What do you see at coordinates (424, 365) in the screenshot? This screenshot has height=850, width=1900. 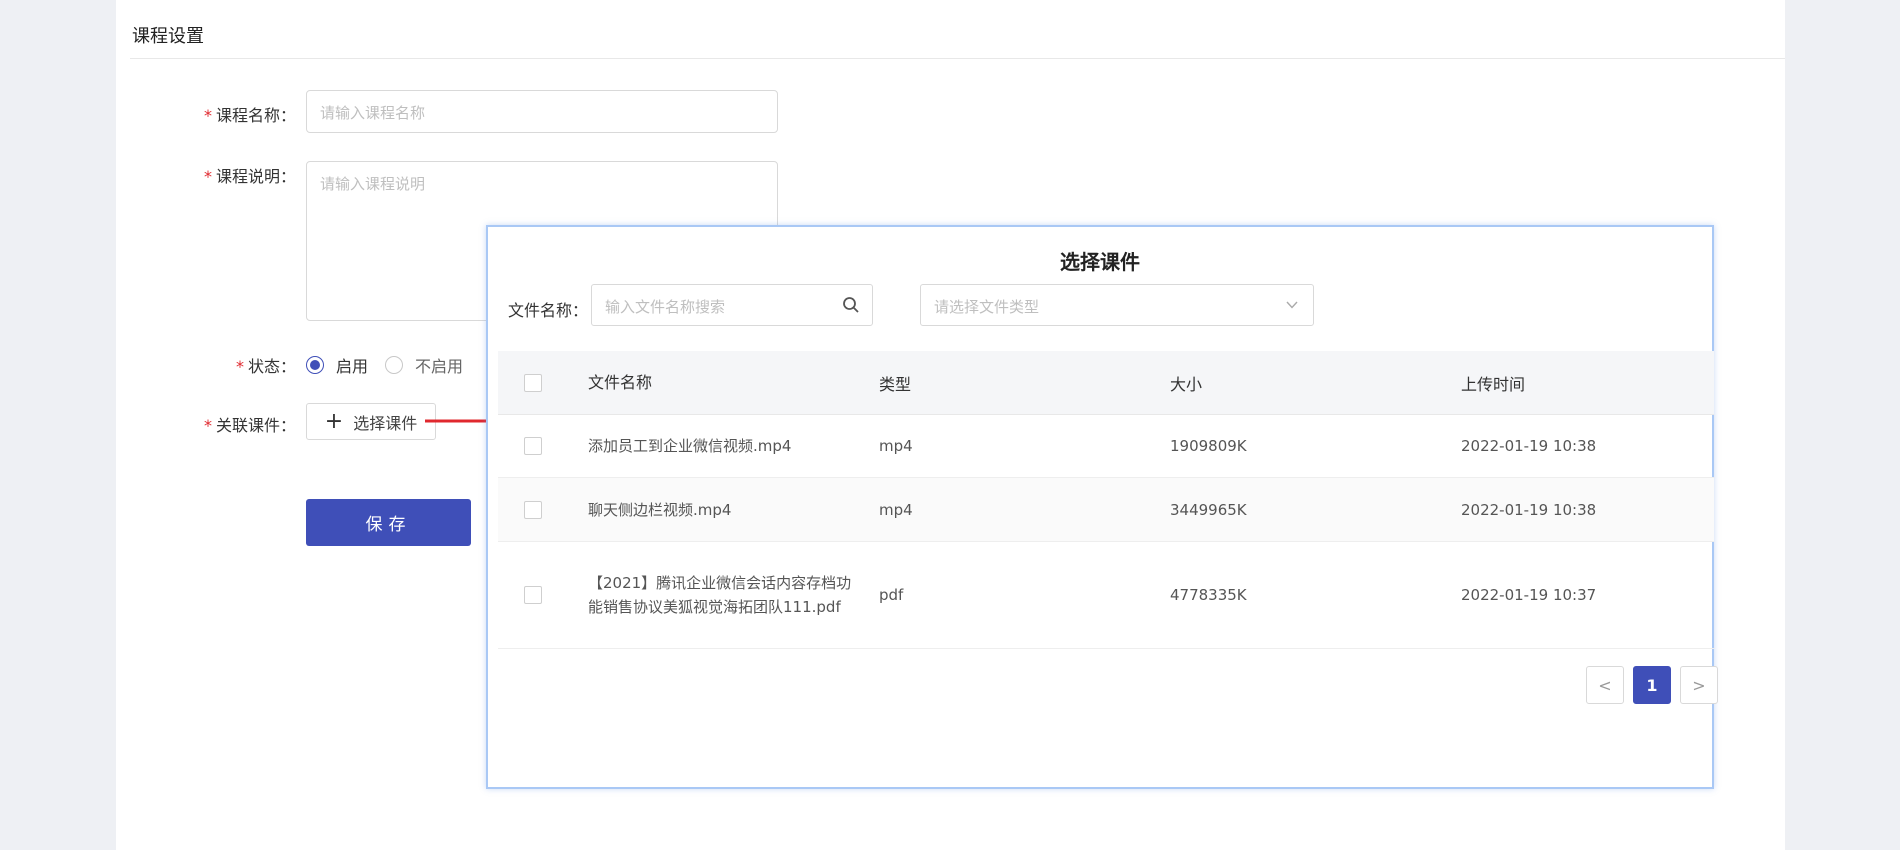 I see `status-radio-disabled: 不启用` at bounding box center [424, 365].